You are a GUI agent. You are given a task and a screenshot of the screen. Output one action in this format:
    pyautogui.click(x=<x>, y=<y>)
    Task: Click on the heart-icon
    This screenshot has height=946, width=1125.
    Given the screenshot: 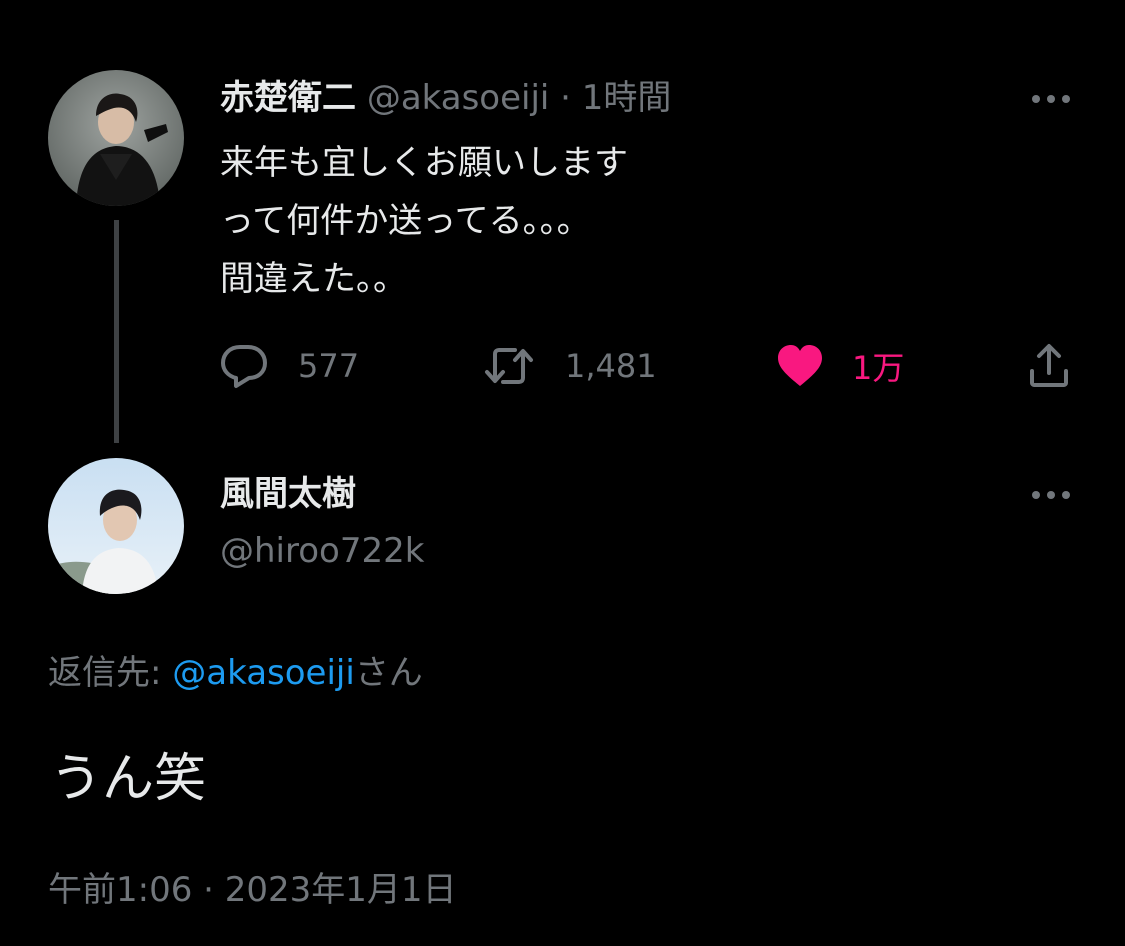 What is the action you would take?
    pyautogui.click(x=800, y=365)
    